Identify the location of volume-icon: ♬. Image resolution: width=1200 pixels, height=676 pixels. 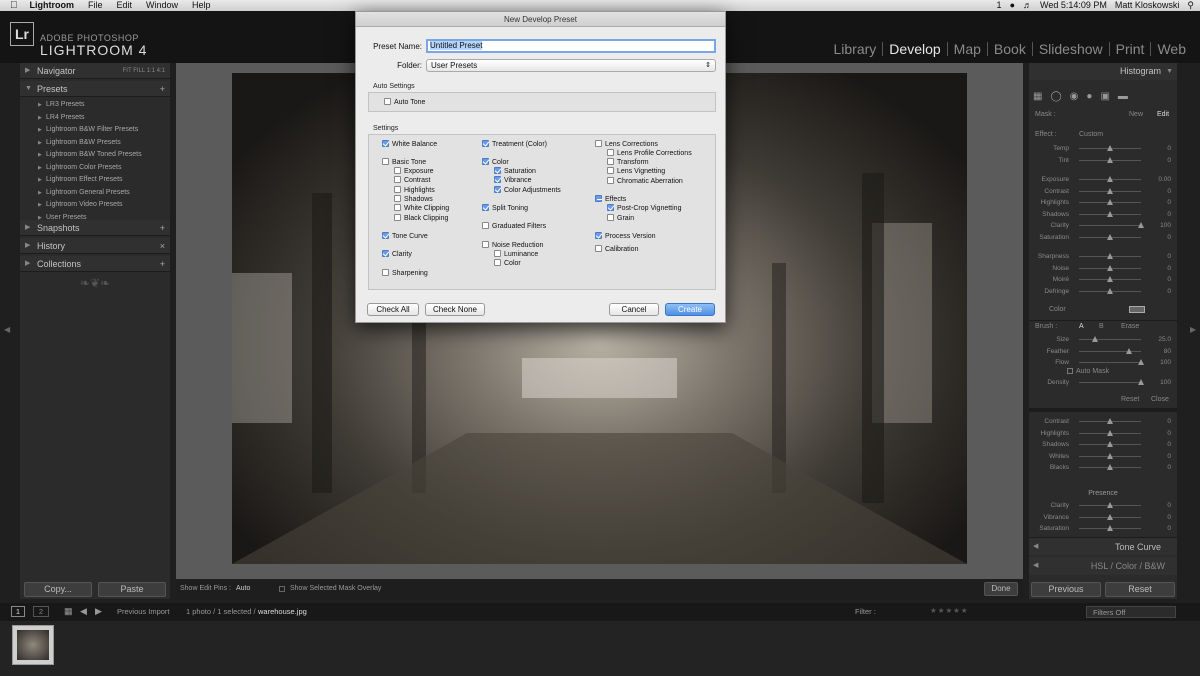
(1027, 5).